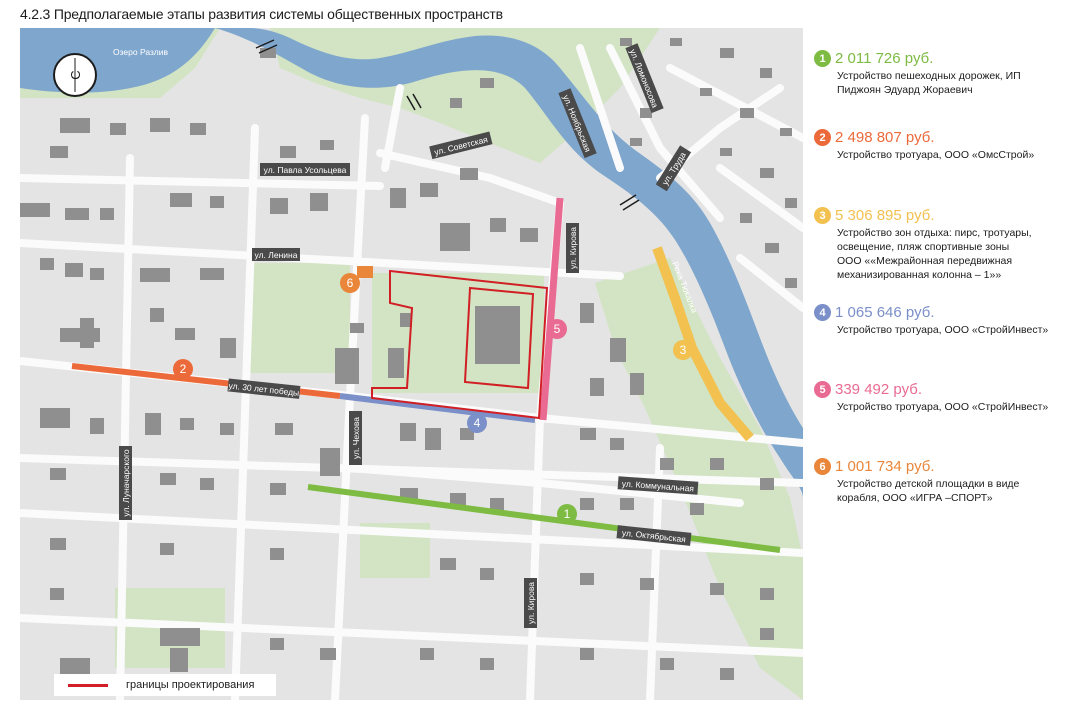  I want to click on svg-text: ул. Луначарского, so click(126, 482).